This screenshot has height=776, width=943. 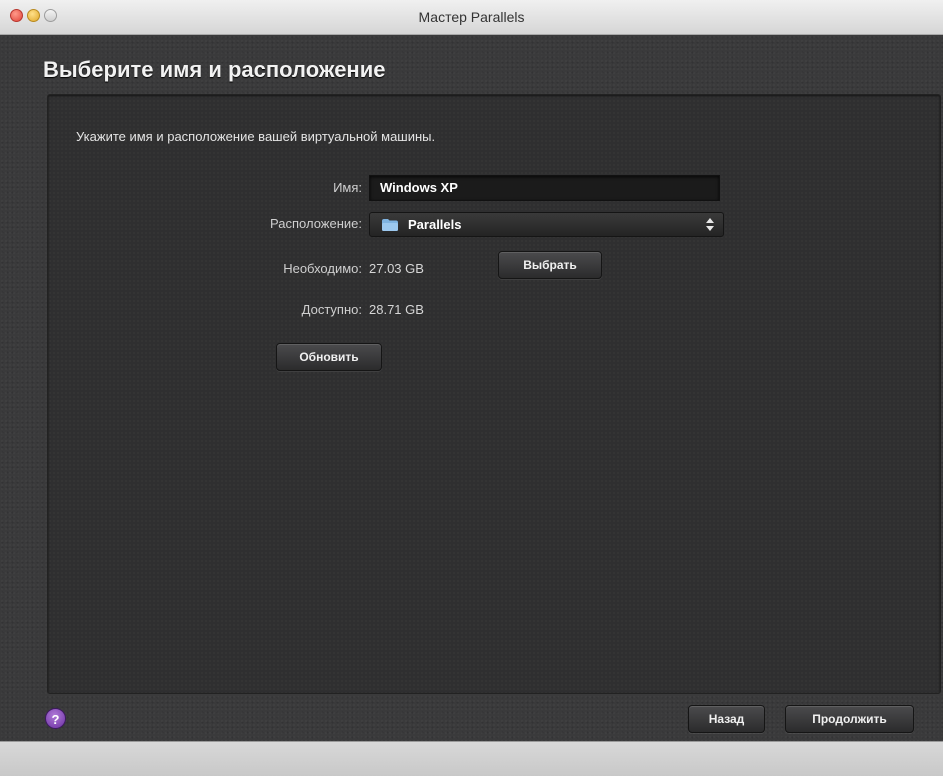 I want to click on folder-icon, so click(x=390, y=225).